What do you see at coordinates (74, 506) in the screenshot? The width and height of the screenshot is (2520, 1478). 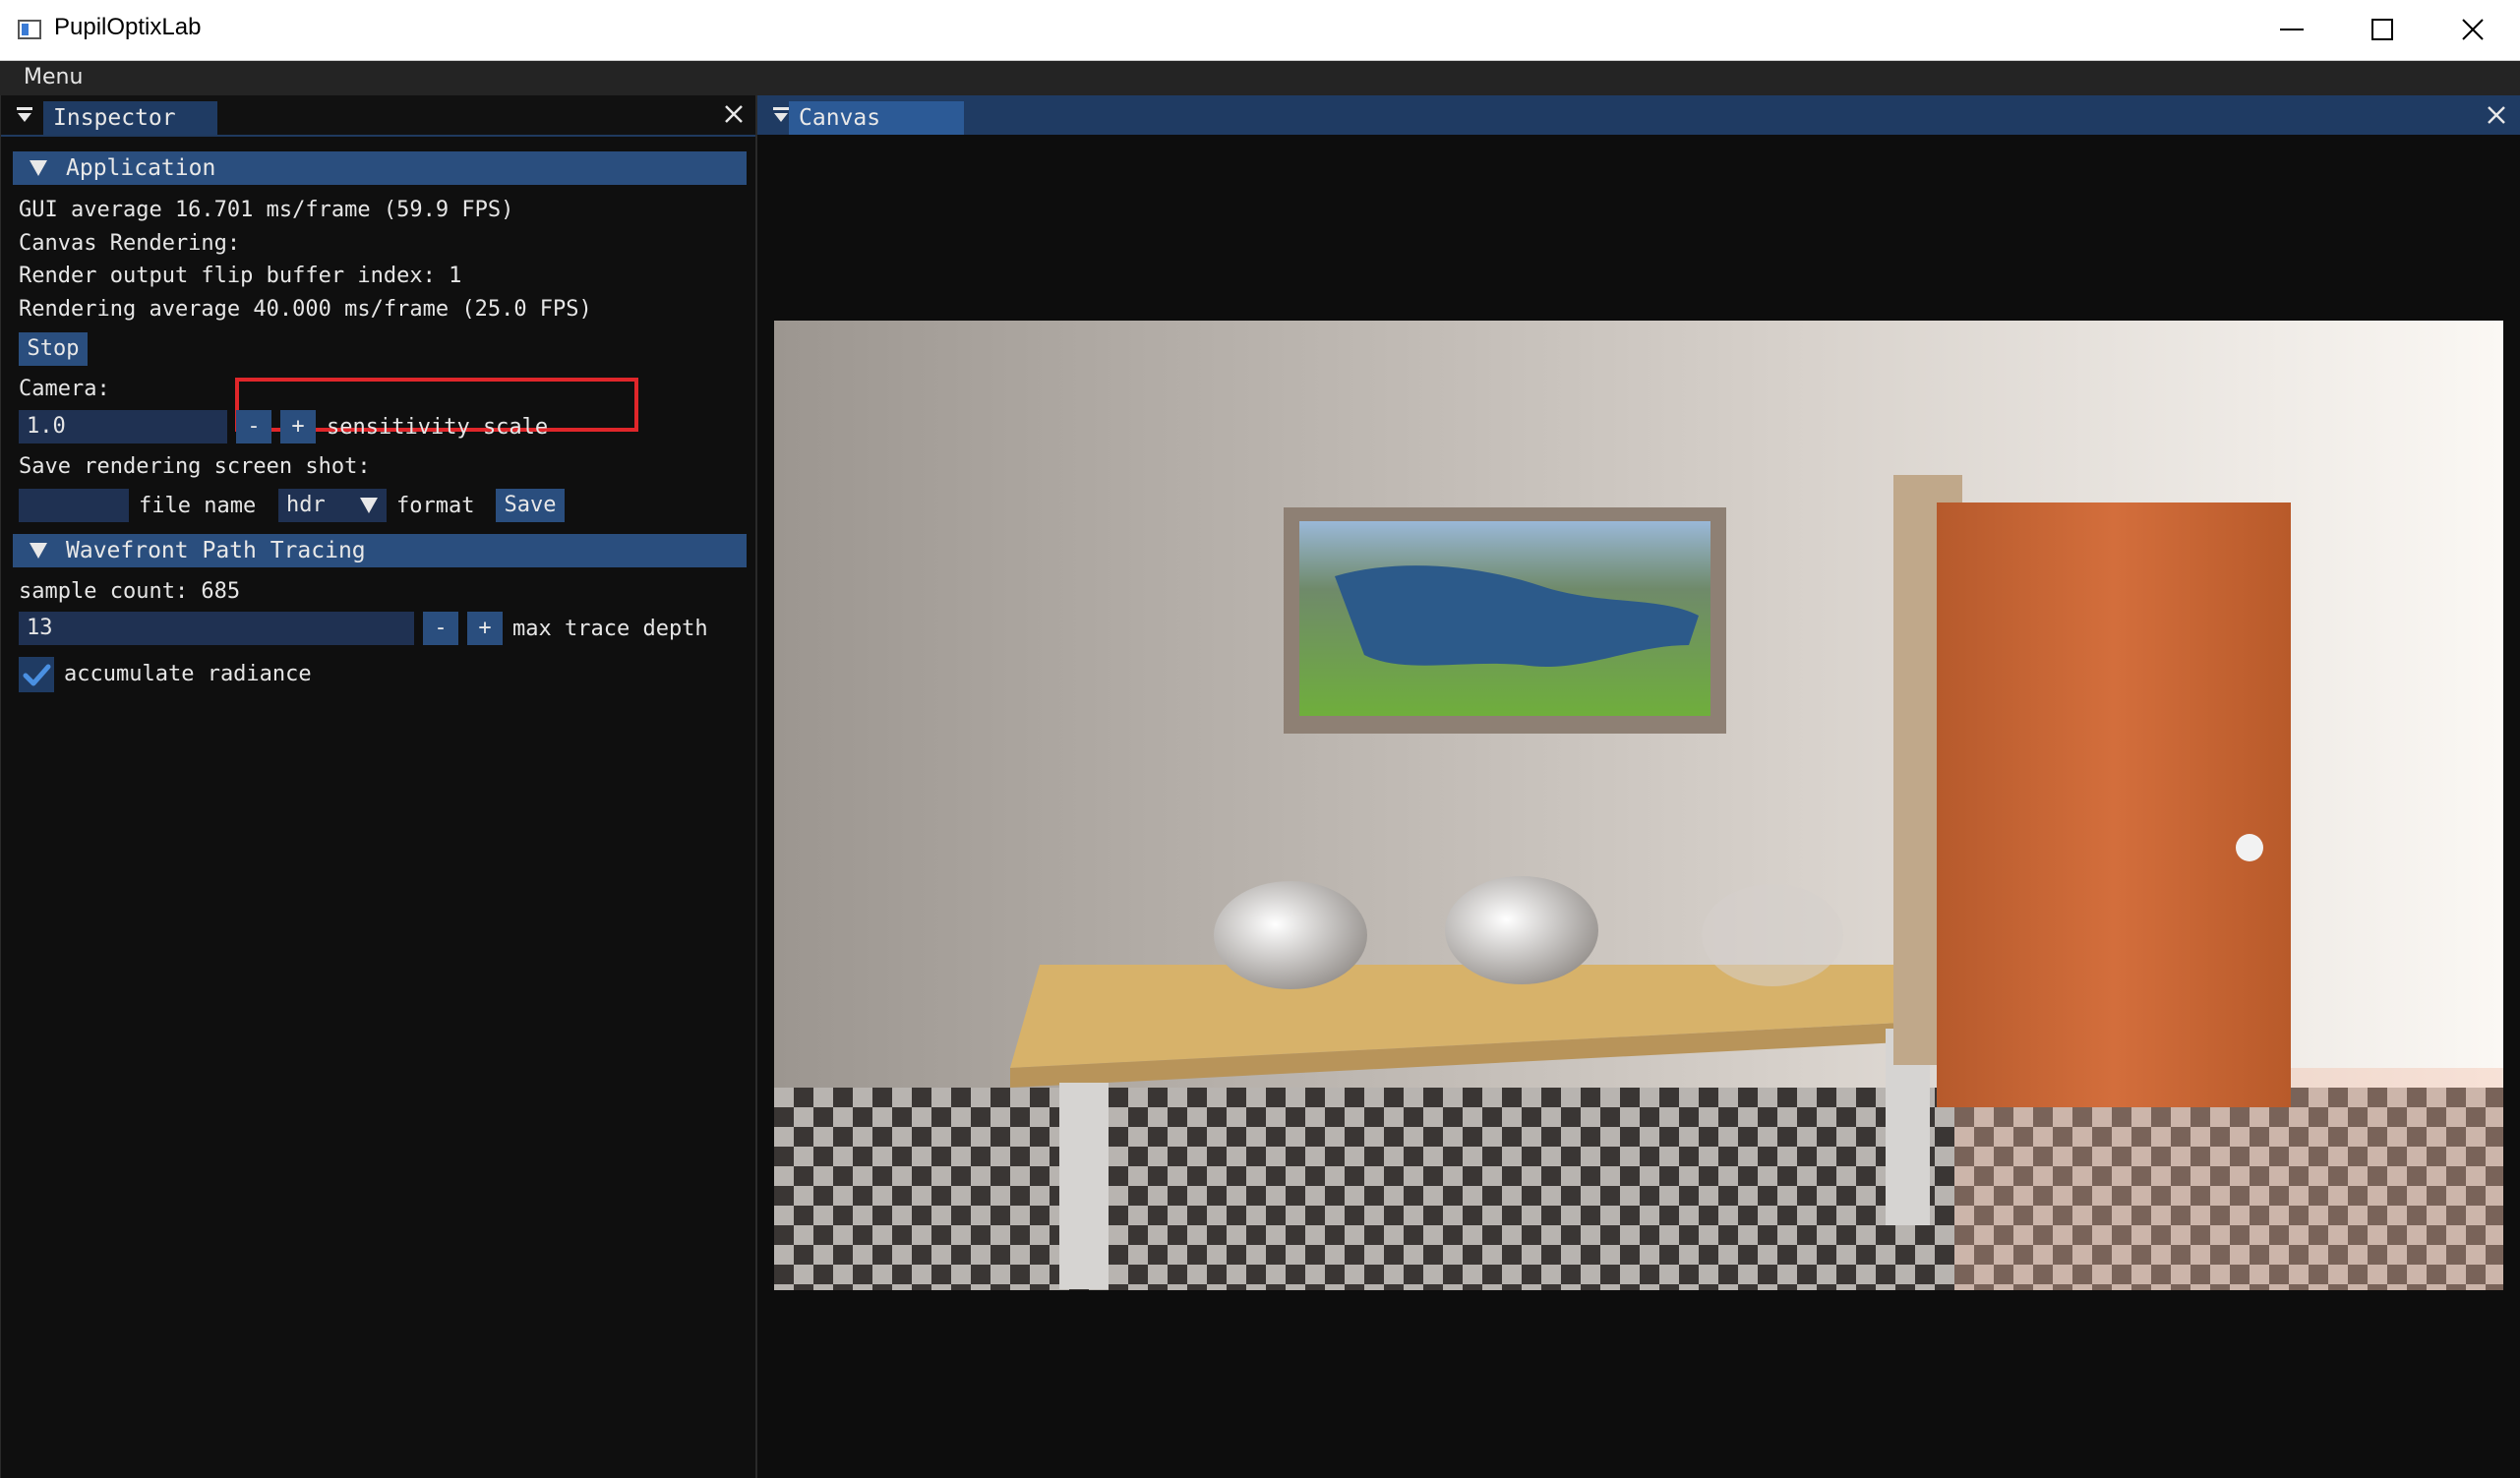 I see `file-name-input` at bounding box center [74, 506].